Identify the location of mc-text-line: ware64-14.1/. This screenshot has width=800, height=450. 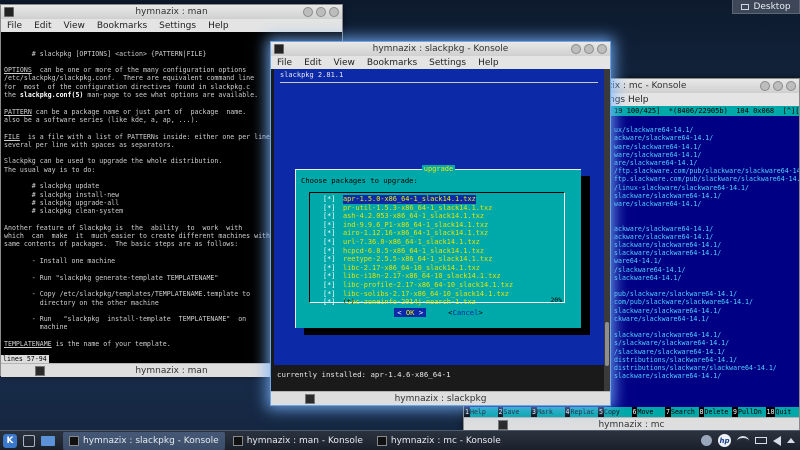
(638, 261).